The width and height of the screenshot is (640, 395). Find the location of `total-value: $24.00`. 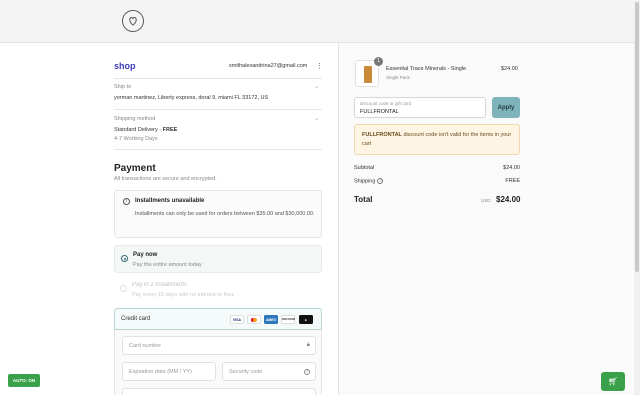

total-value: $24.00 is located at coordinates (508, 199).